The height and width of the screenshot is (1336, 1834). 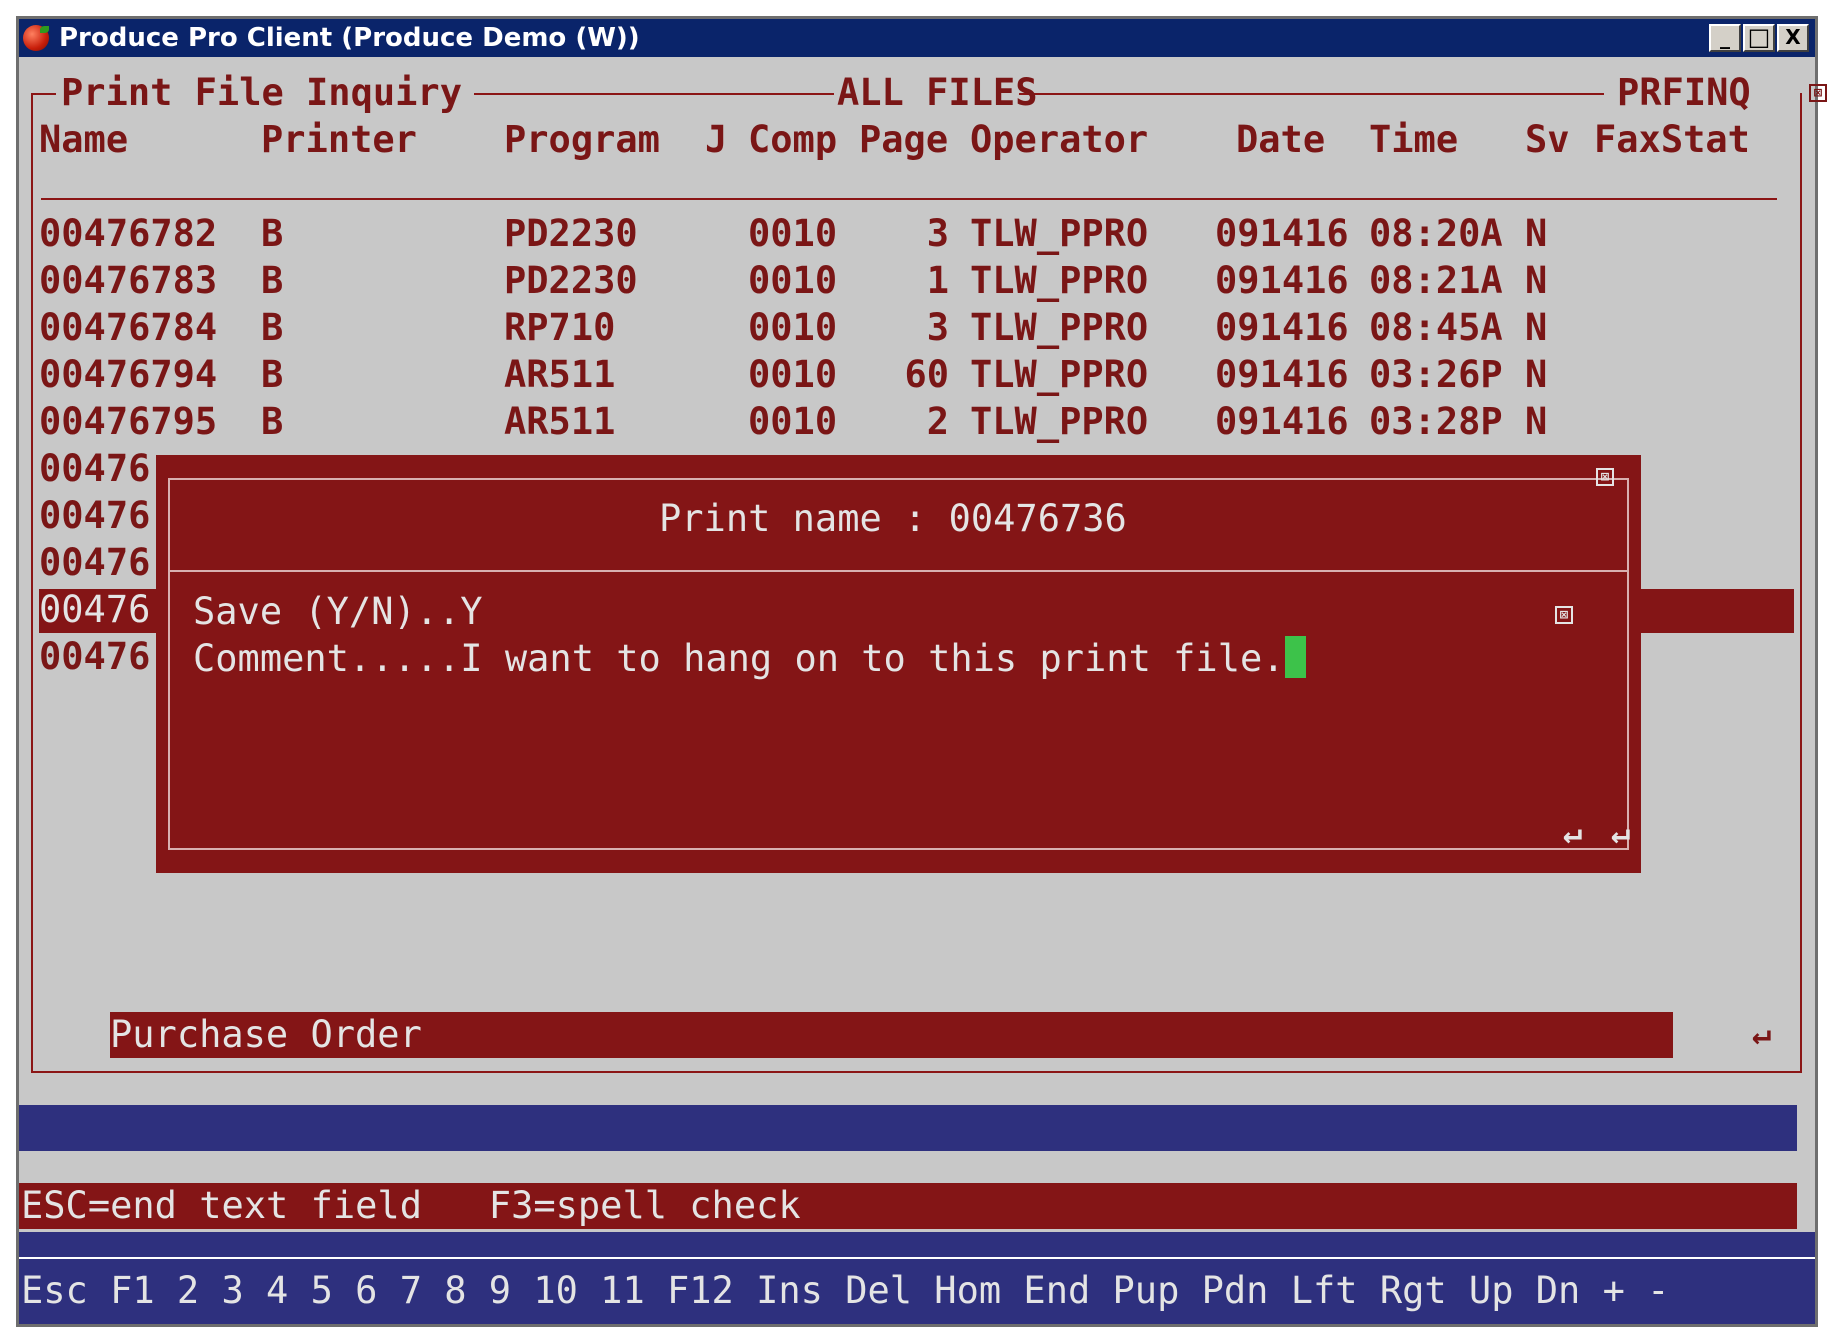 What do you see at coordinates (891, 1035) in the screenshot?
I see `status-bar: Purchase Order` at bounding box center [891, 1035].